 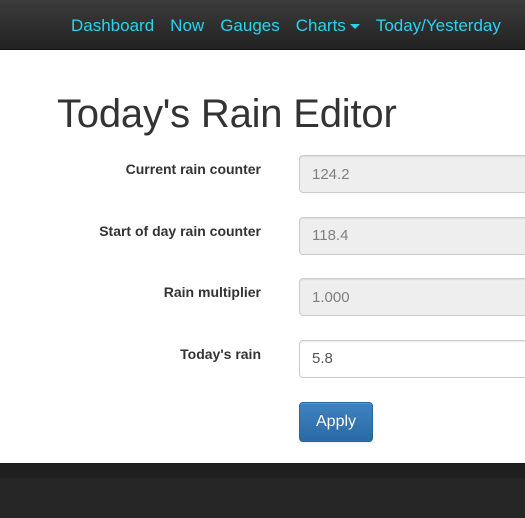 I want to click on nav-link-gauges: Gauges, so click(x=250, y=25).